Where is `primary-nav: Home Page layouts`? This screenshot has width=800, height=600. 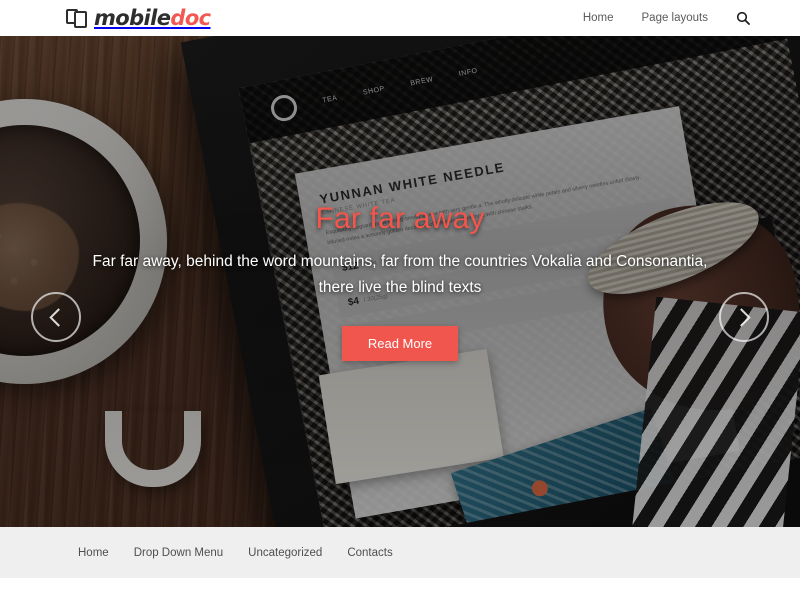
primary-nav: Home Page layouts is located at coordinates (666, 18).